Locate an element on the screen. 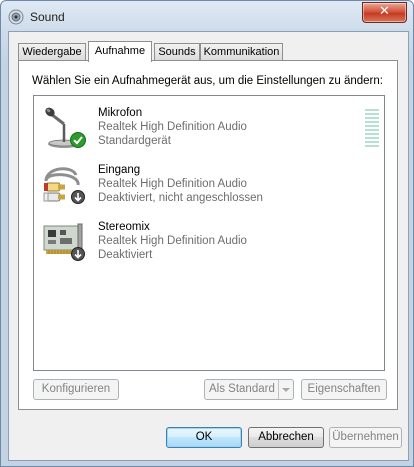 The height and width of the screenshot is (467, 414). set-default-split-button: Als Standard is located at coordinates (249, 389).